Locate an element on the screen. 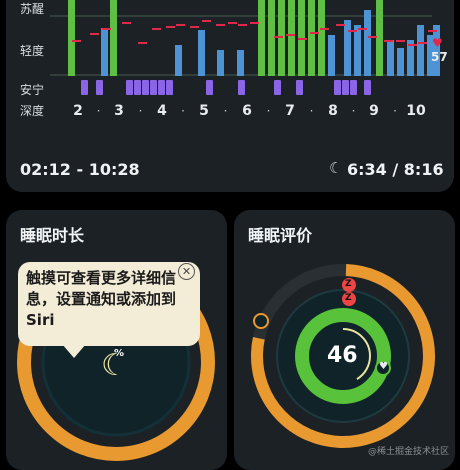  sleep-score: 46 is located at coordinates (342, 355).